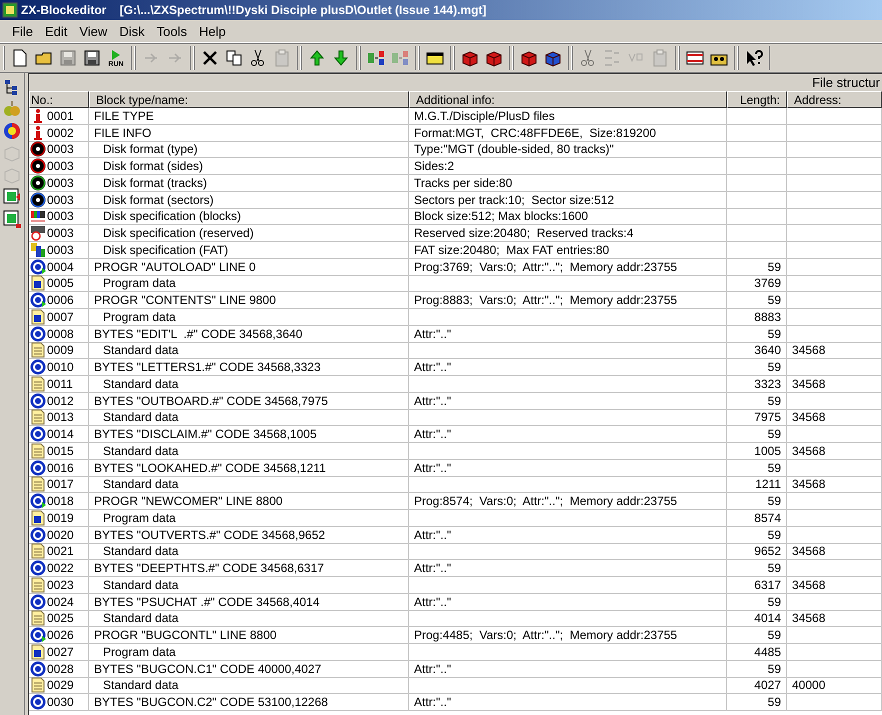 This screenshot has width=882, height=715. What do you see at coordinates (60, 484) in the screenshot?
I see `block-number: 0017` at bounding box center [60, 484].